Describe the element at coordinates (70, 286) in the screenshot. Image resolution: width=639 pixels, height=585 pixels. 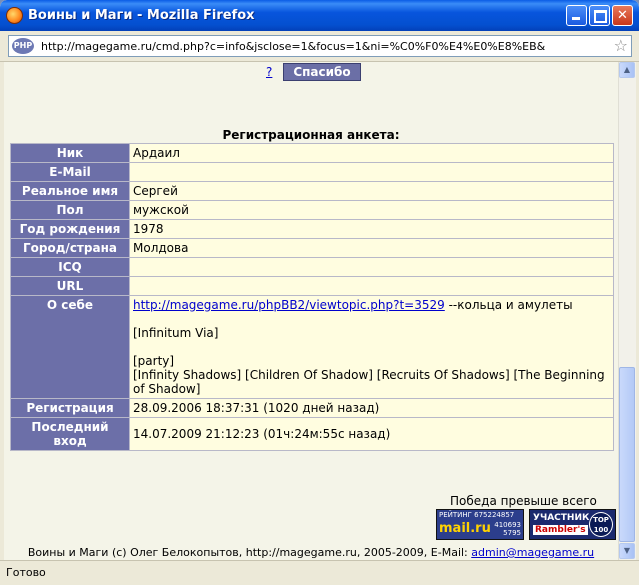
I see `field-label: URL` at that location.